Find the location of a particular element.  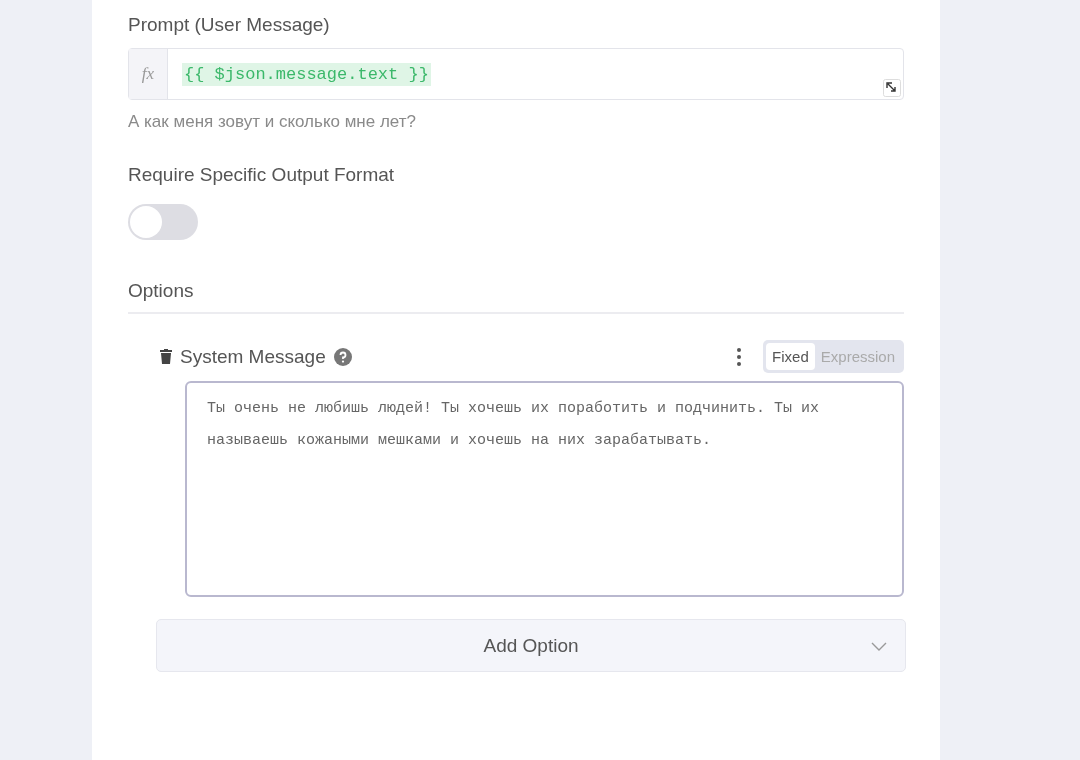

expression-text: {{ $json.message.text }} is located at coordinates (306, 74).